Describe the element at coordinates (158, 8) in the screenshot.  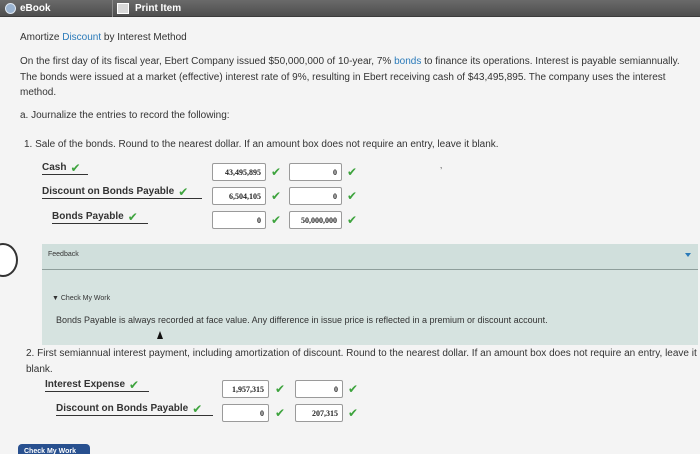
I see `print-item-label: Print Item` at that location.